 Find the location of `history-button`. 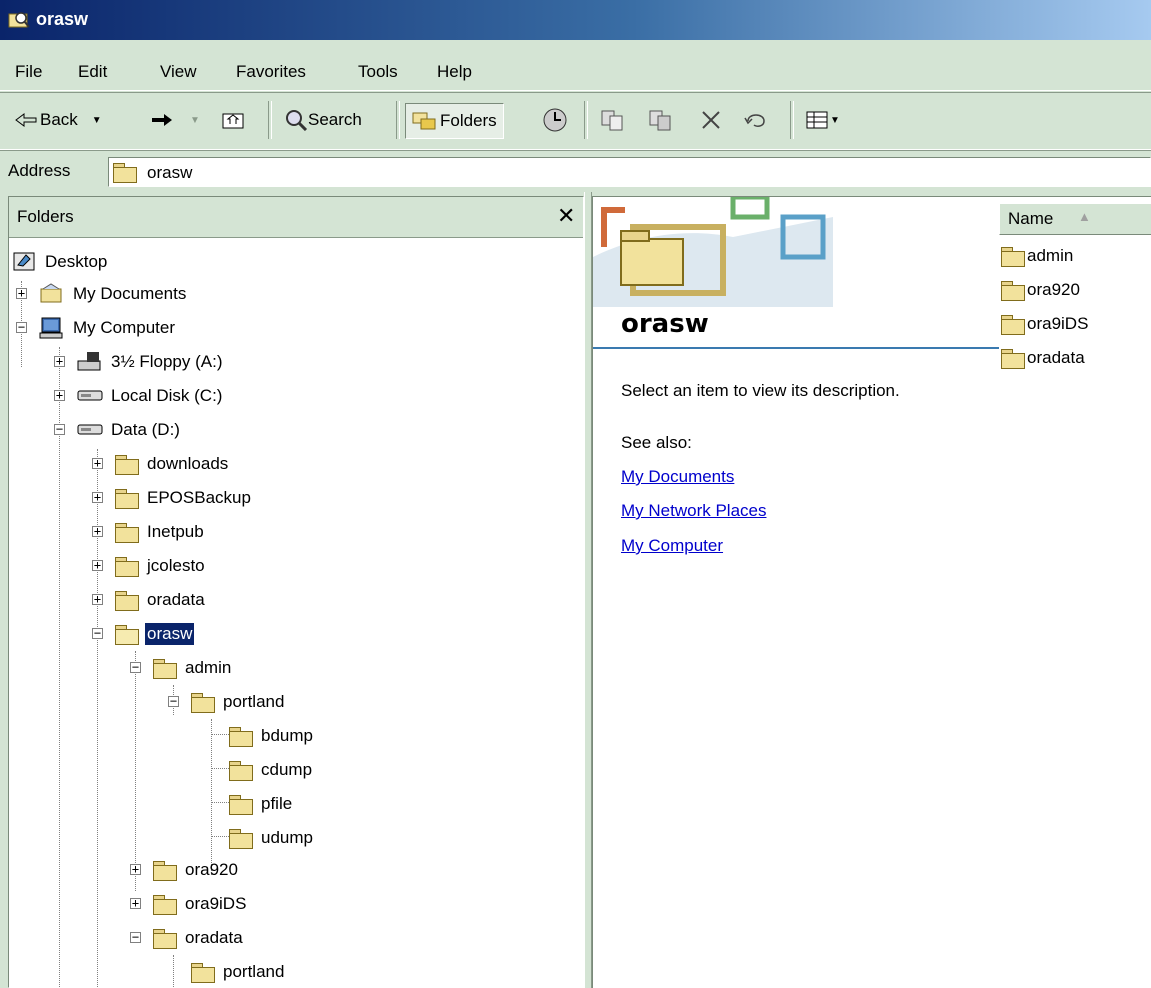

history-button is located at coordinates (555, 120).